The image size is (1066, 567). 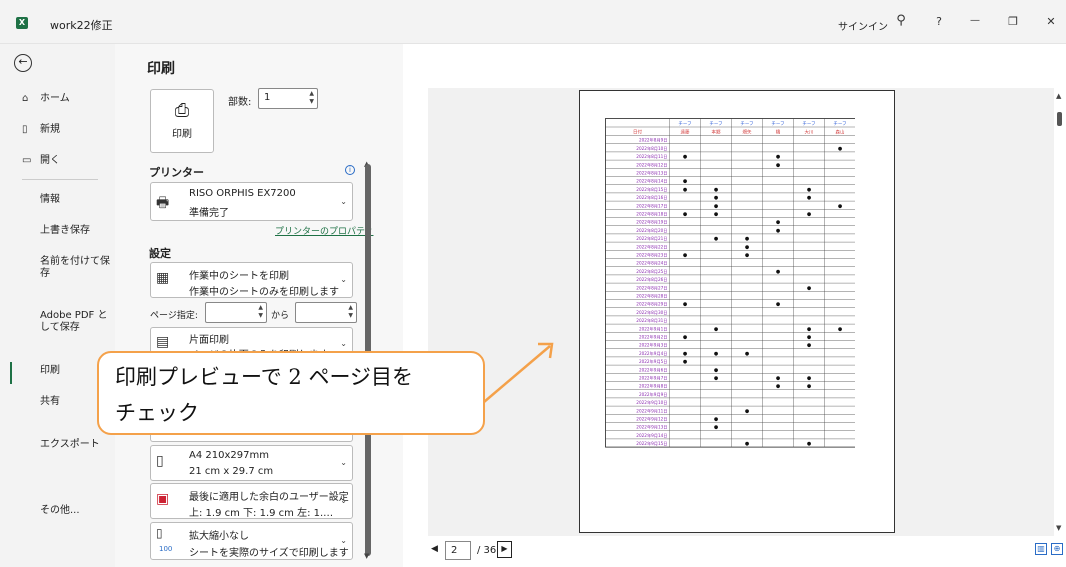 What do you see at coordinates (653, 378) in the screenshot?
I see `sheet-date-cell: 2022年9月7日` at bounding box center [653, 378].